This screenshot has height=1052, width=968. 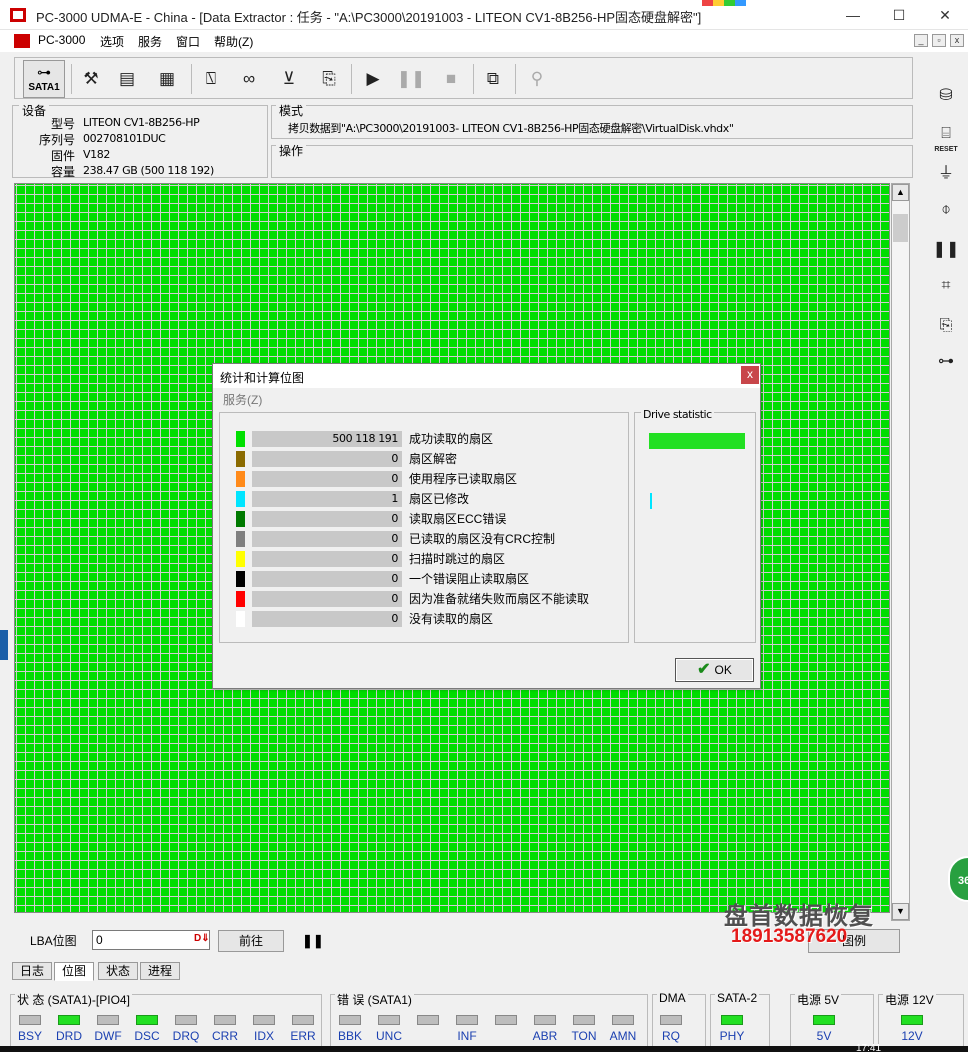 What do you see at coordinates (946, 250) in the screenshot?
I see `pause-side-icon: ❚❚` at bounding box center [946, 250].